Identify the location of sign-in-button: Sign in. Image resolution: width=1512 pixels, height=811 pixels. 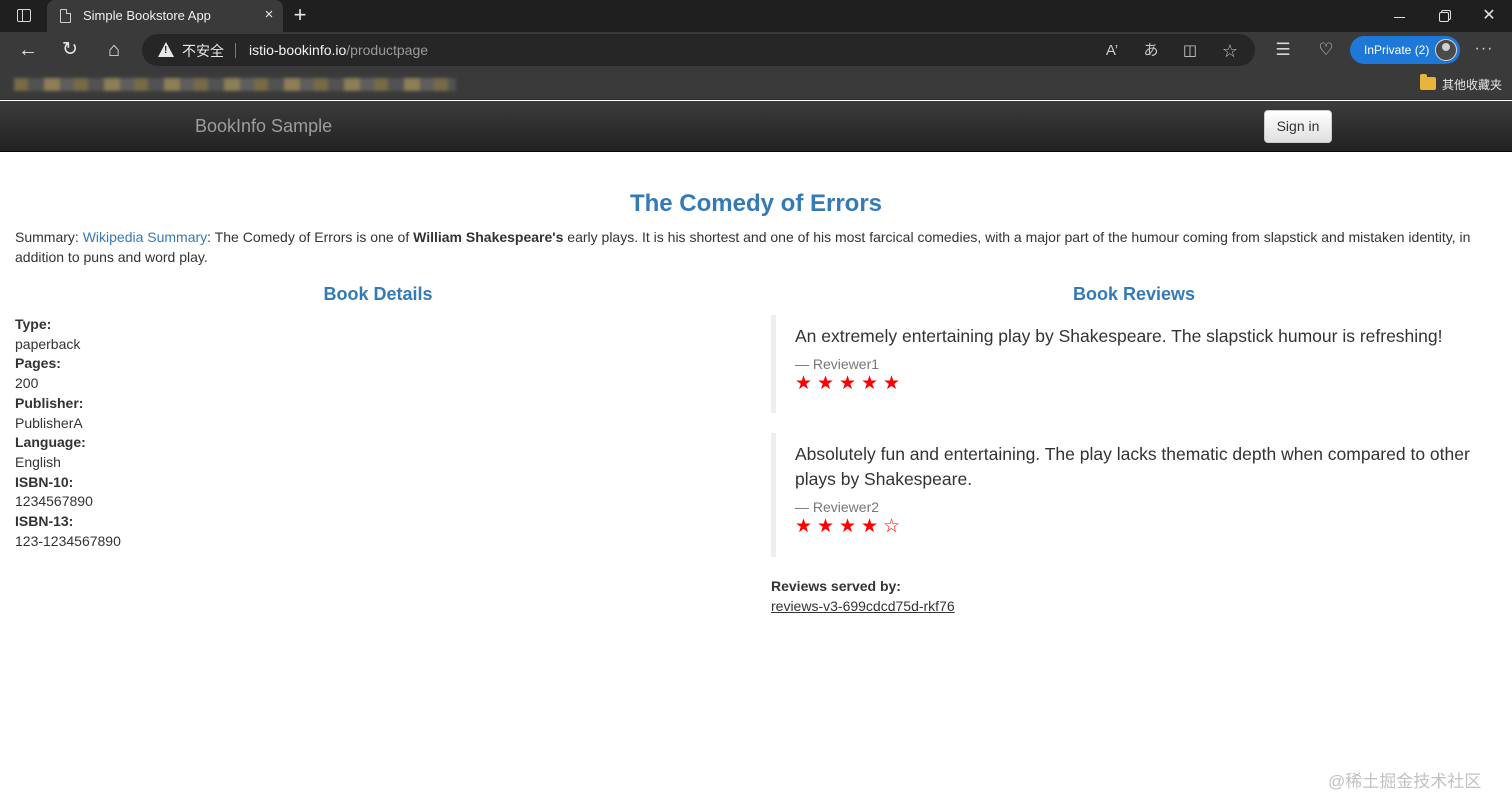
(1298, 126).